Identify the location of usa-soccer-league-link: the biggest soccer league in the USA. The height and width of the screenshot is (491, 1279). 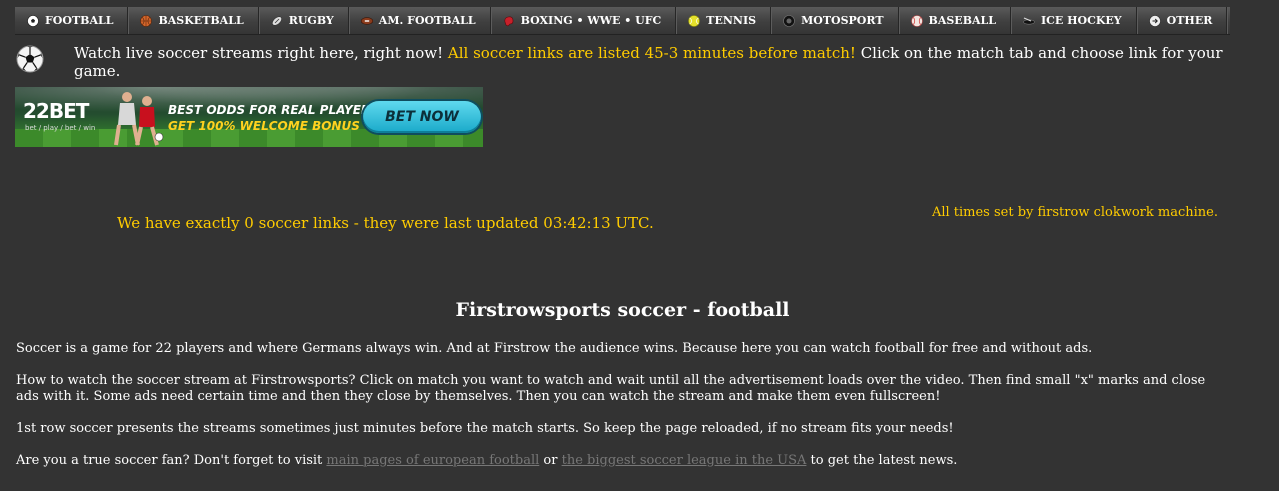
(684, 460).